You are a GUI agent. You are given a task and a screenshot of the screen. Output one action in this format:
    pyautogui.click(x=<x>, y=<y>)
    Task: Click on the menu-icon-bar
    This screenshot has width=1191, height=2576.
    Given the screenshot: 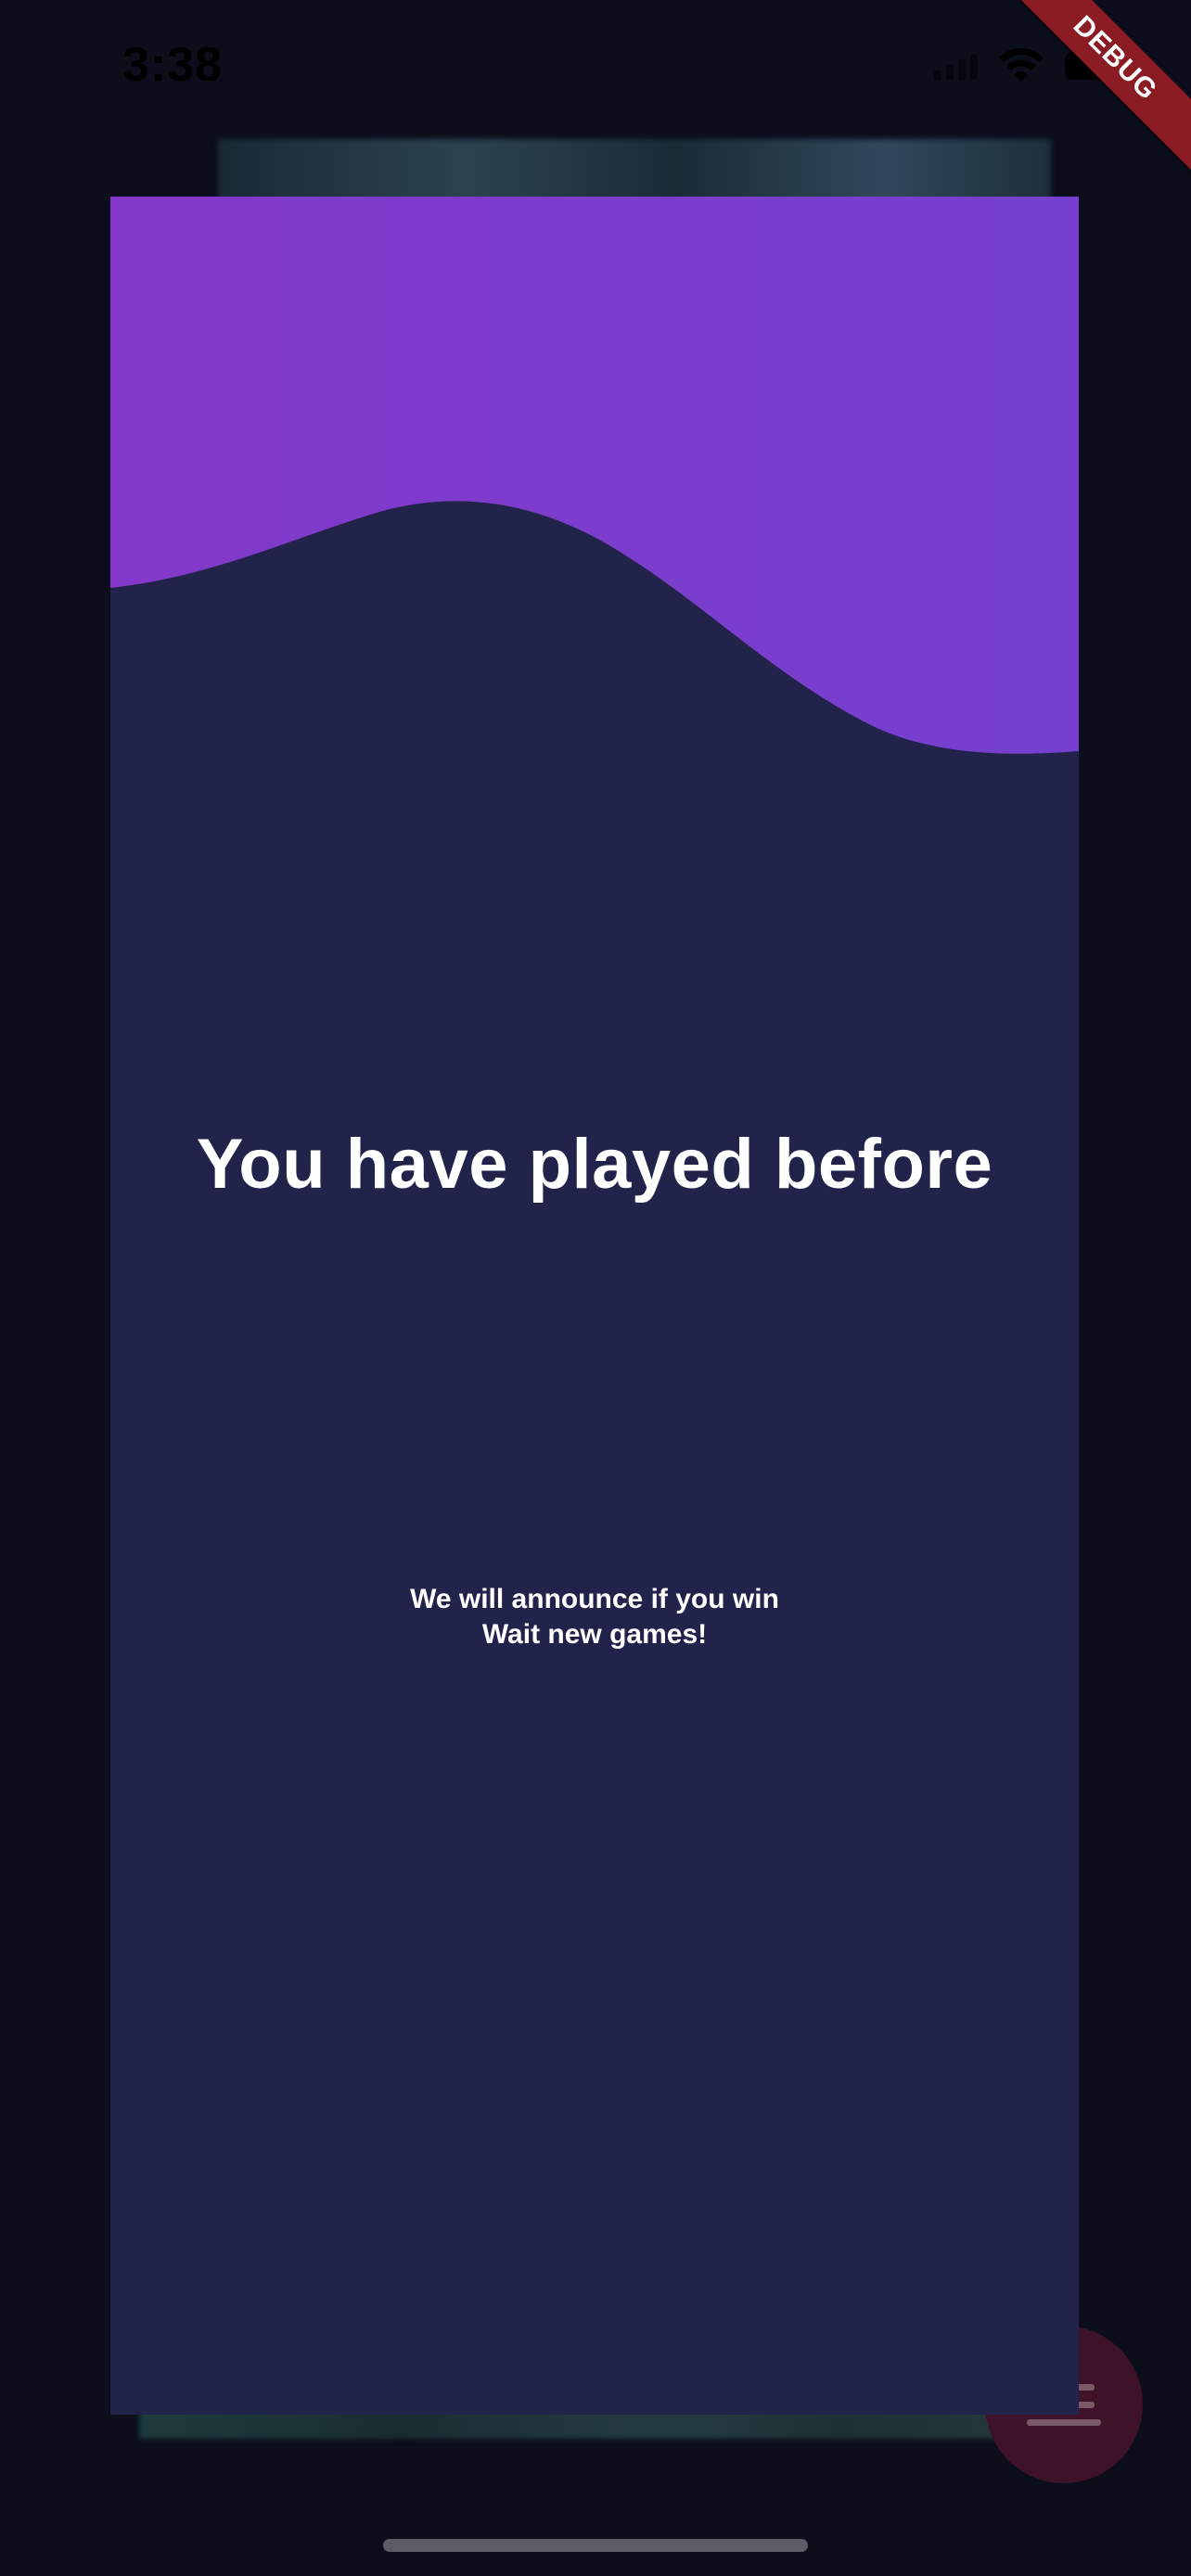 What is the action you would take?
    pyautogui.click(x=1064, y=2422)
    